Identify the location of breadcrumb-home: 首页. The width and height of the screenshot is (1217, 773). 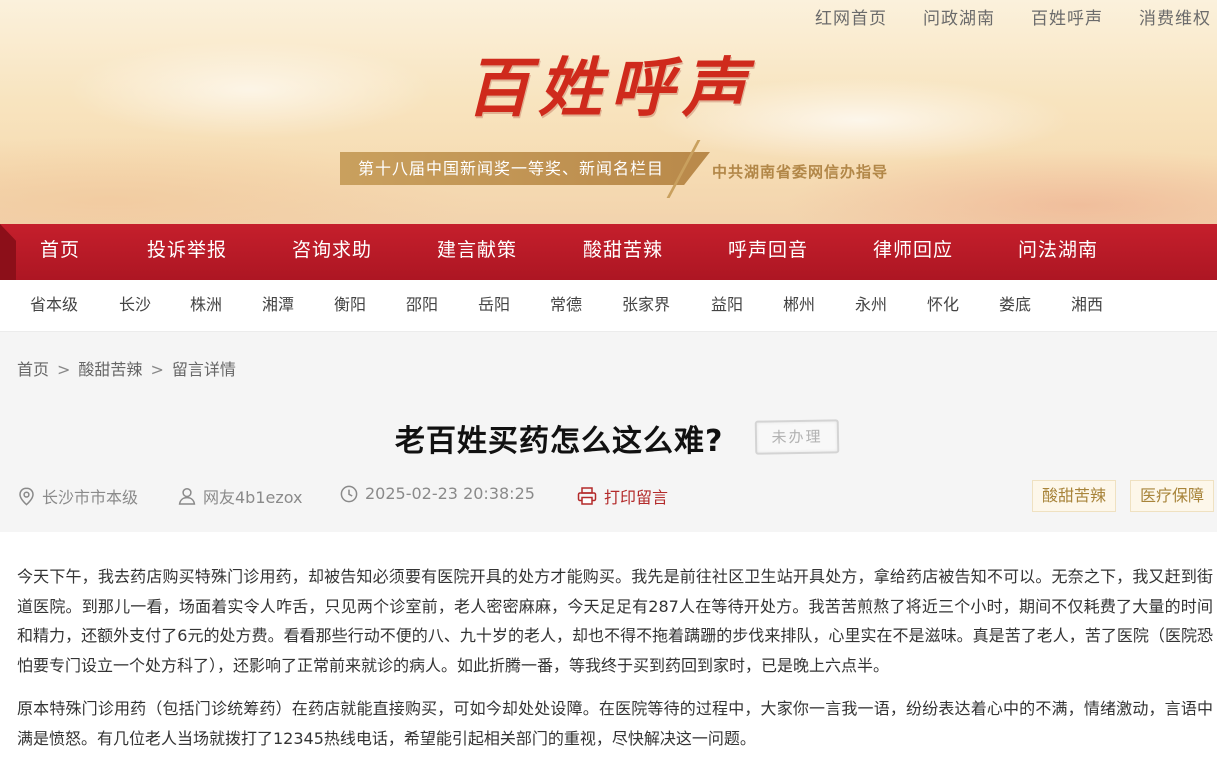
(33, 369).